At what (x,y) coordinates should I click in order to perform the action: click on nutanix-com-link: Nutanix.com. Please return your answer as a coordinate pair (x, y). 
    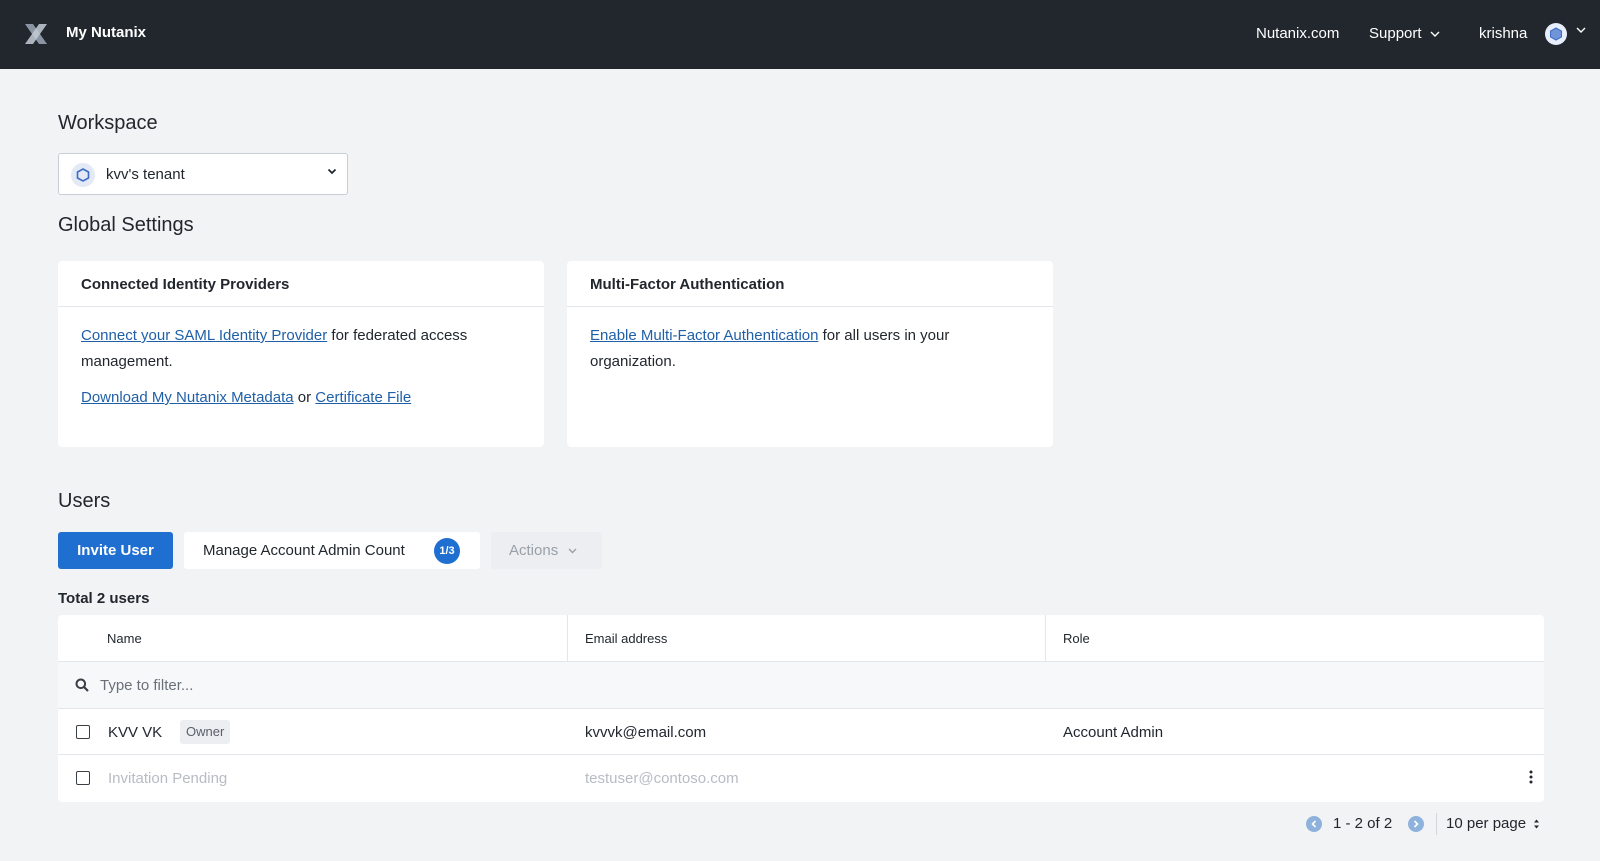
    Looking at the image, I should click on (1297, 33).